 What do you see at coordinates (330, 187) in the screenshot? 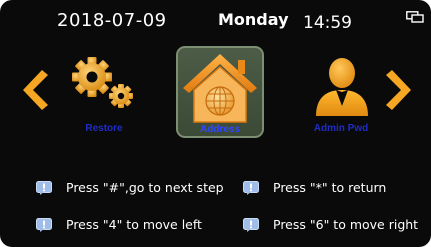
I see `help-text: Press "*" to return` at bounding box center [330, 187].